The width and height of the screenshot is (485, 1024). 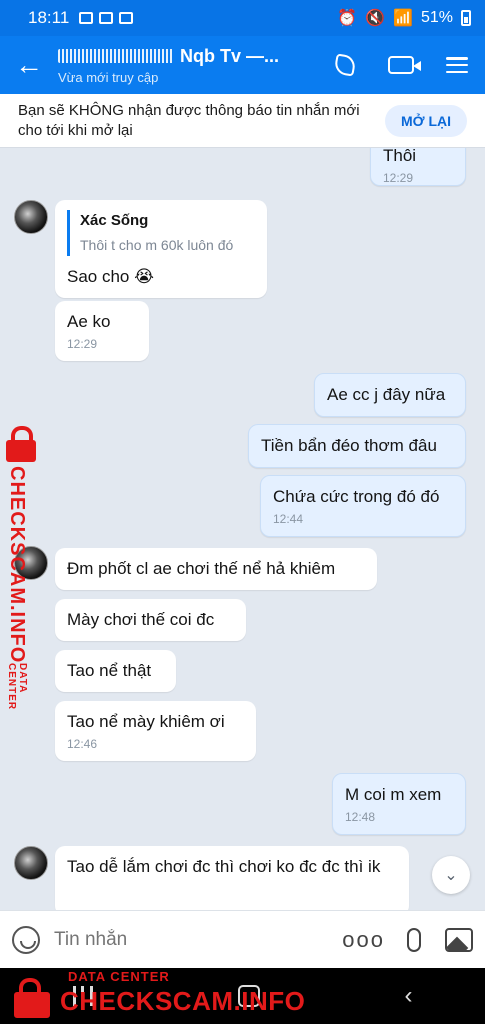 I want to click on message-bubble: Tao nể thật, so click(x=115, y=671).